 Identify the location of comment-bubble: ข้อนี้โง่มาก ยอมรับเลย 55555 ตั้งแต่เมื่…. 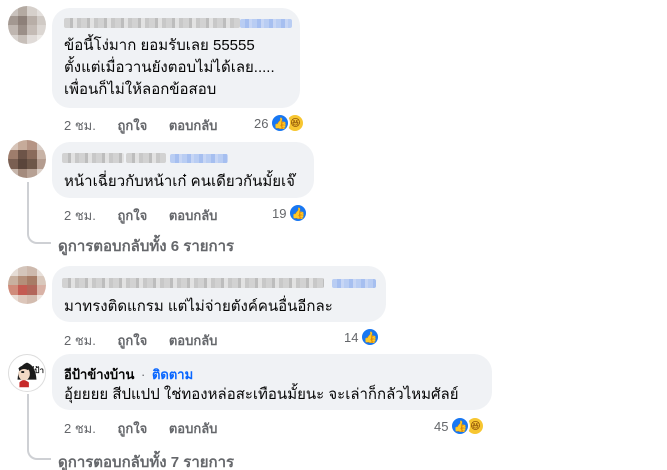
(176, 58).